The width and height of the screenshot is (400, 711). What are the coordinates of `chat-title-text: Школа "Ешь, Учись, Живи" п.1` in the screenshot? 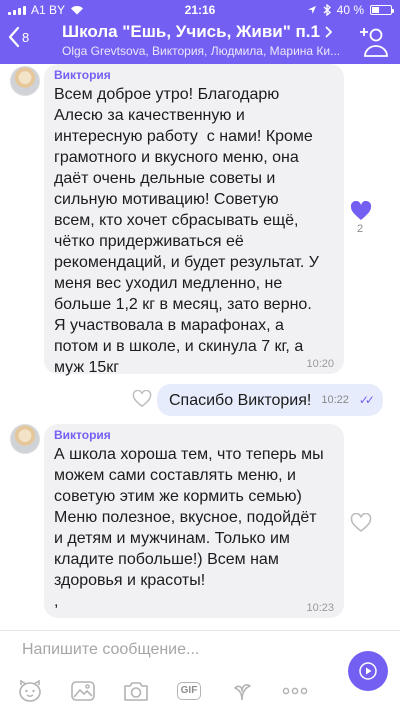 It's located at (191, 31).